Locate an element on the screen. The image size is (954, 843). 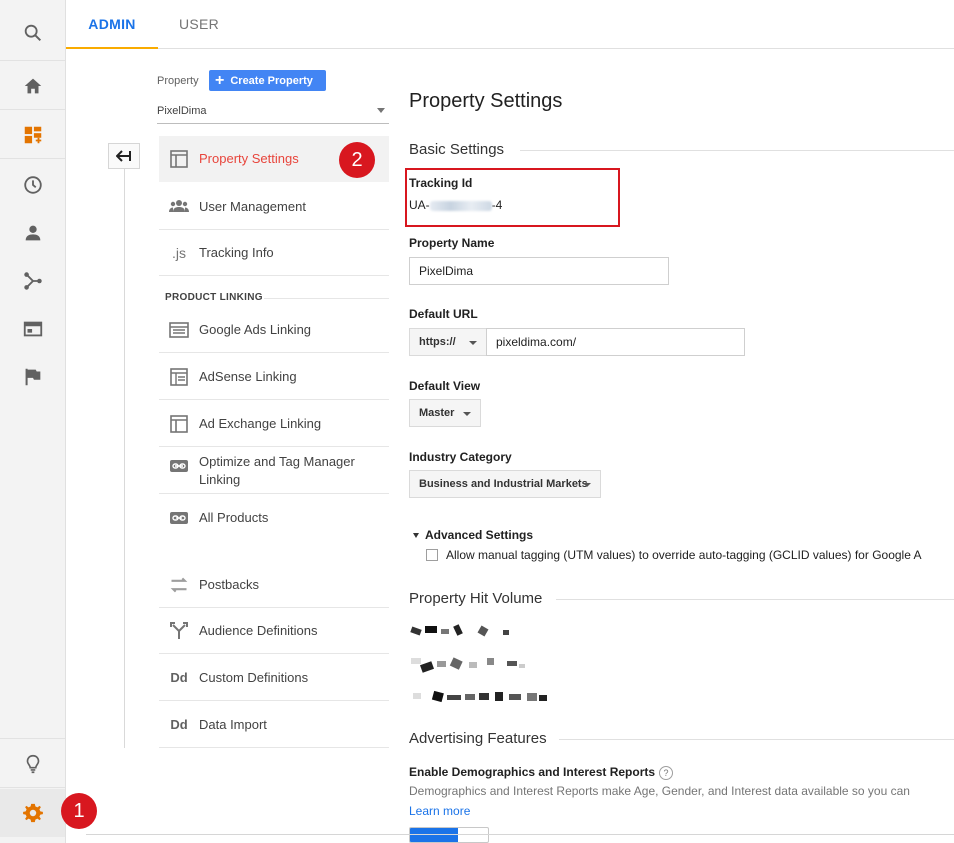
nav-audience-definitions: Audience Definitions is located at coordinates (274, 631).